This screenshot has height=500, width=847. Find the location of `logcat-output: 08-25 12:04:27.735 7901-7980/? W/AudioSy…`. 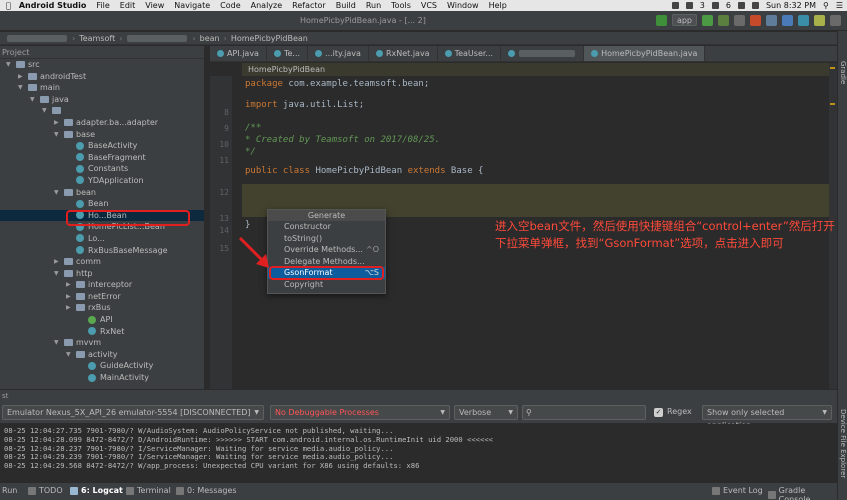

logcat-output: 08-25 12:04:27.735 7901-7980/? W/AudioSy… is located at coordinates (418, 453).